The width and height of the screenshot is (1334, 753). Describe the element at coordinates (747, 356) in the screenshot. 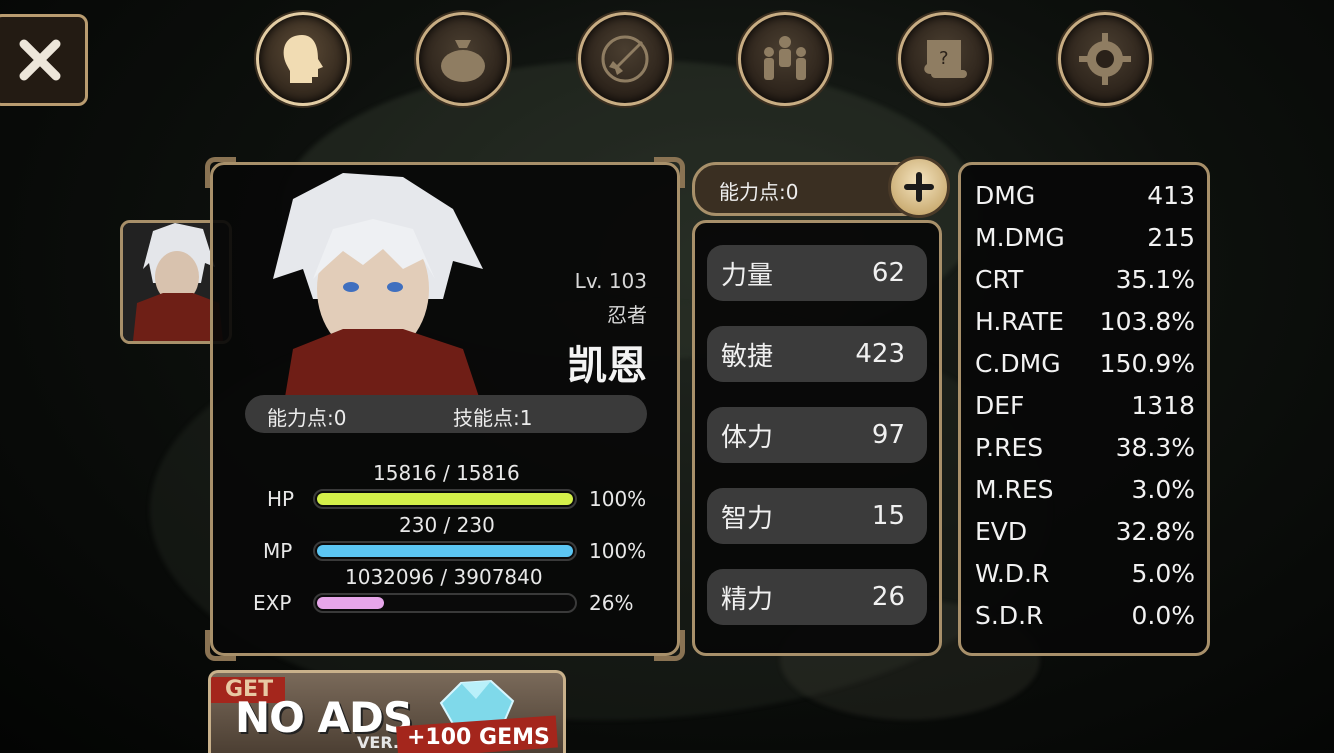

I see `stat-label: 敏捷` at that location.